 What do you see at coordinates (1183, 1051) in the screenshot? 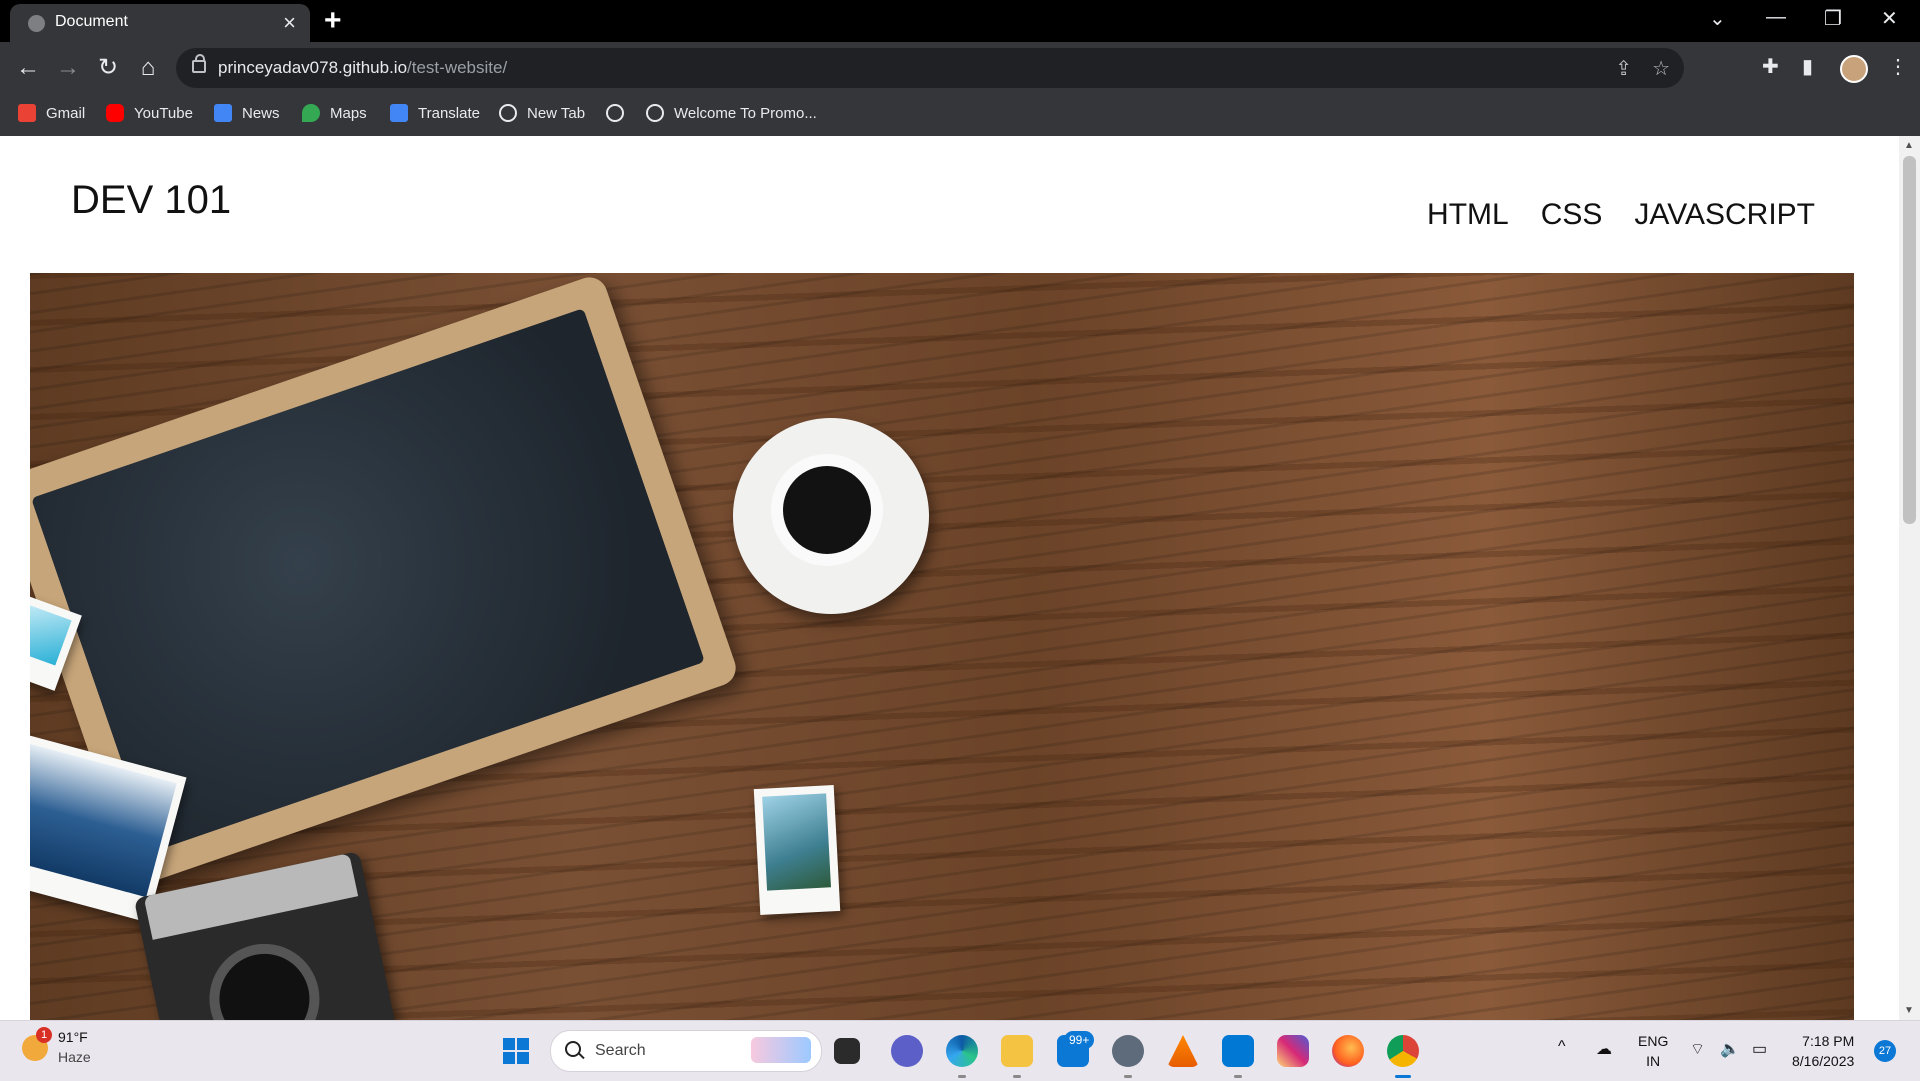
I see `vlc-icon` at bounding box center [1183, 1051].